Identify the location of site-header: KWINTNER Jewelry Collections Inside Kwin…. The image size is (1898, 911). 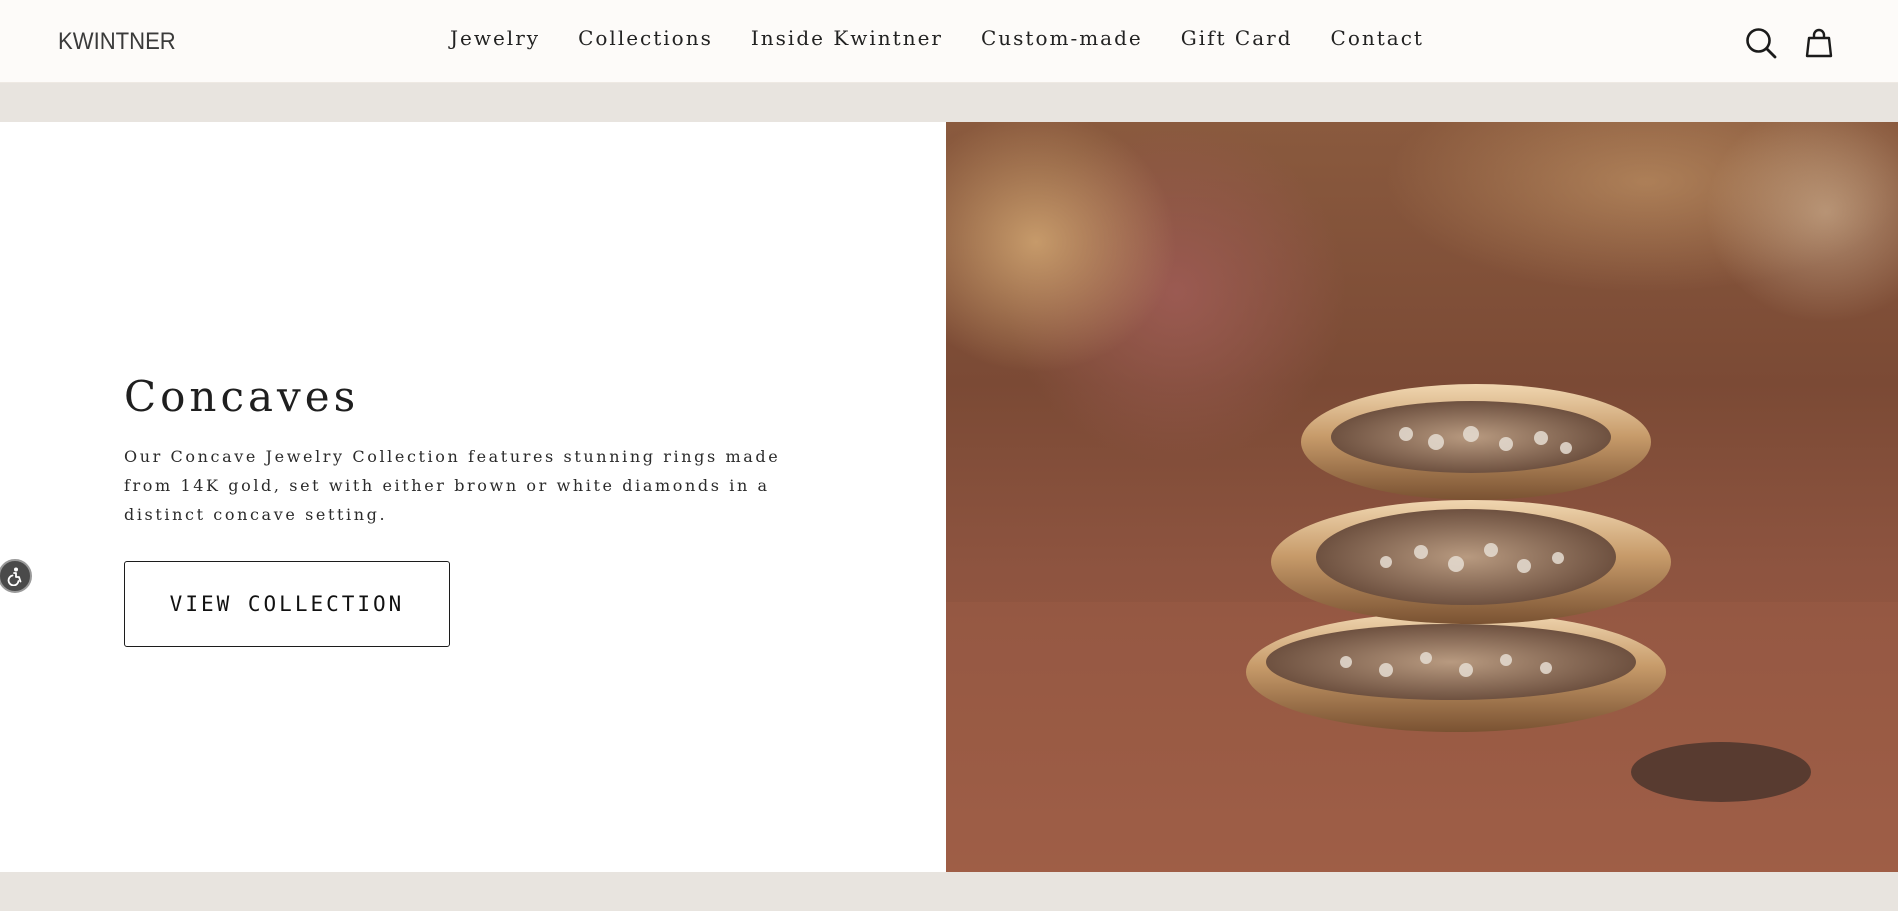
(949, 41).